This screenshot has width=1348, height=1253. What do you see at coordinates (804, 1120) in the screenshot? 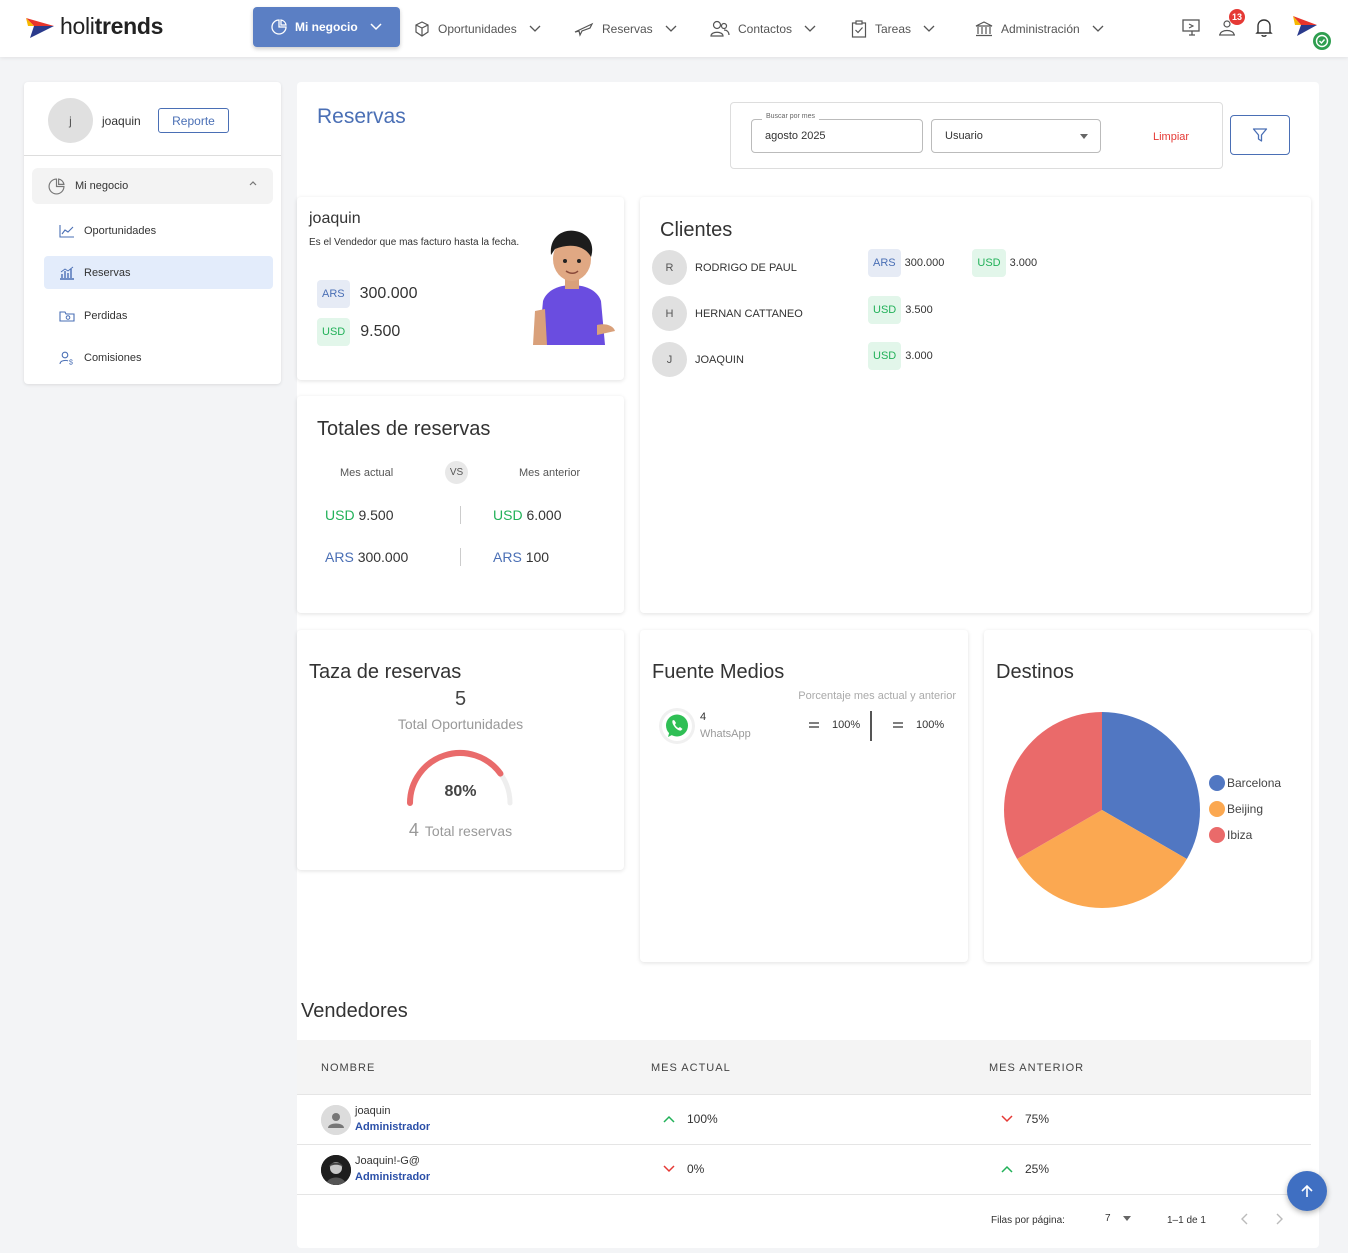
I see `table-row: joaquin Administrador 100% 75%` at bounding box center [804, 1120].